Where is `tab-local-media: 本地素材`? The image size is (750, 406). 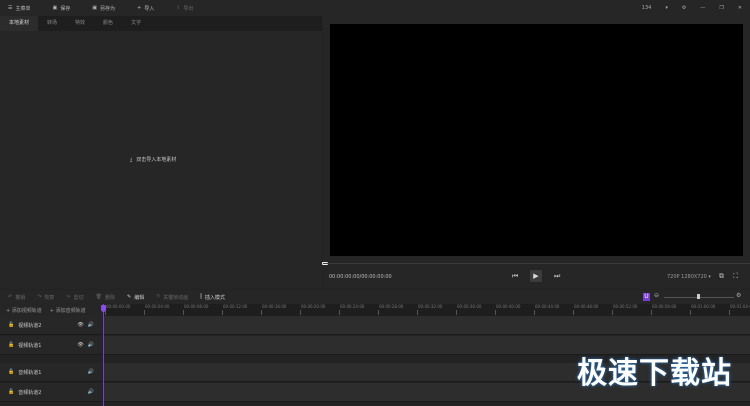 tab-local-media: 本地素材 is located at coordinates (19, 23).